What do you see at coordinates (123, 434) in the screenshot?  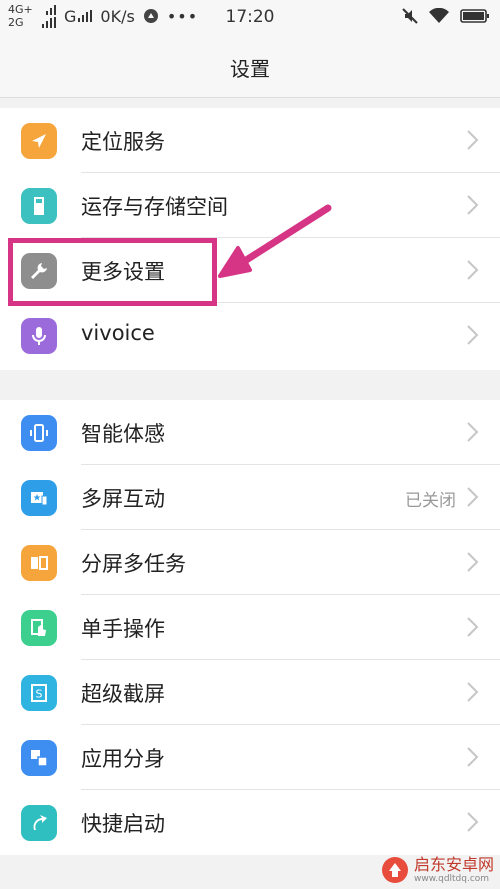 I see `settings-item-label: 智能体感` at bounding box center [123, 434].